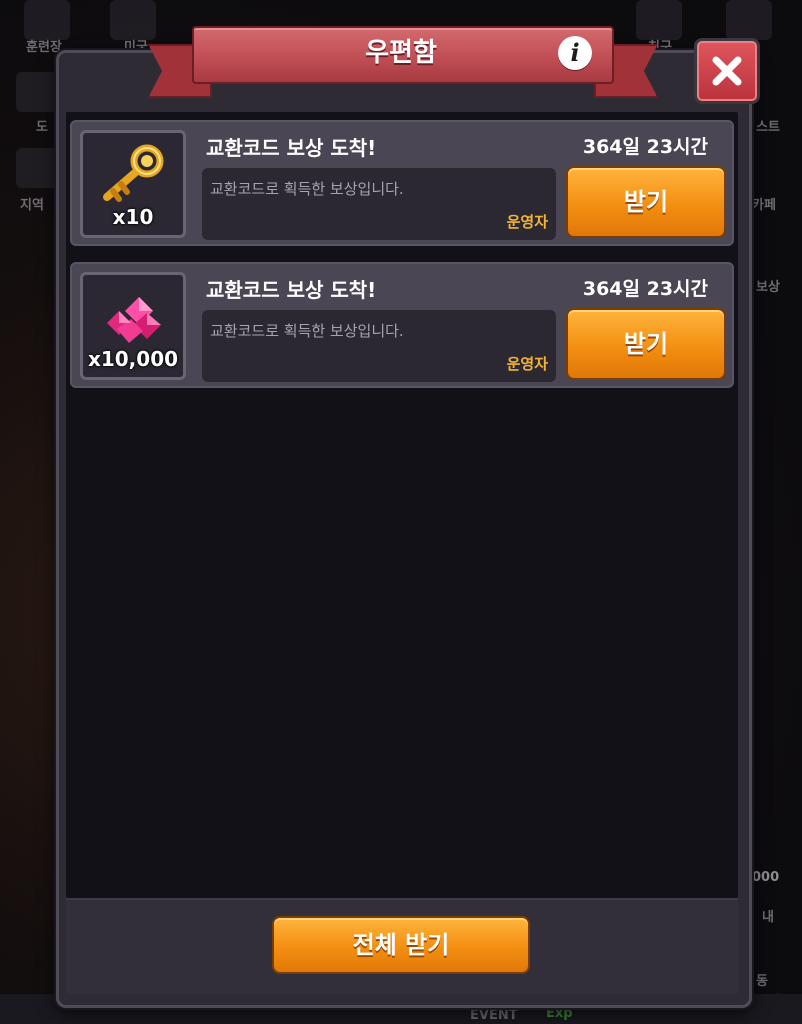  What do you see at coordinates (768, 287) in the screenshot?
I see `bg-label-reward: 보상` at bounding box center [768, 287].